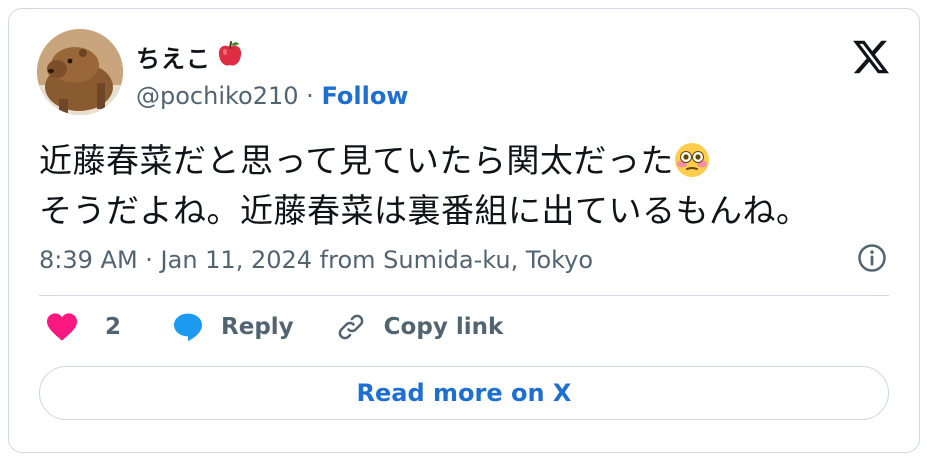 The height and width of the screenshot is (464, 929). What do you see at coordinates (356, 160) in the screenshot?
I see `tweet-line-1-text: 近藤春菜だと思って見ていたら関太だった` at bounding box center [356, 160].